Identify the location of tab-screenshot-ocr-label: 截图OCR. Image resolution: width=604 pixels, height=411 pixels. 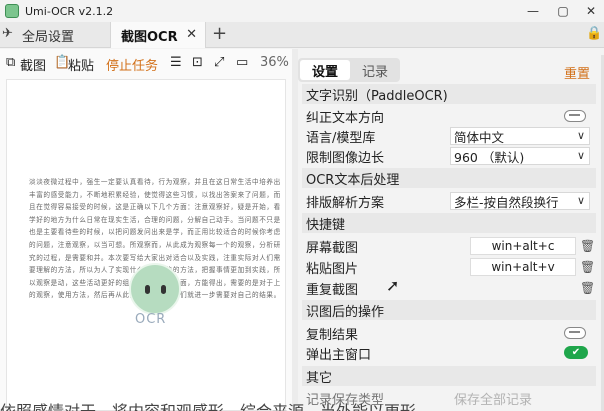
(149, 37).